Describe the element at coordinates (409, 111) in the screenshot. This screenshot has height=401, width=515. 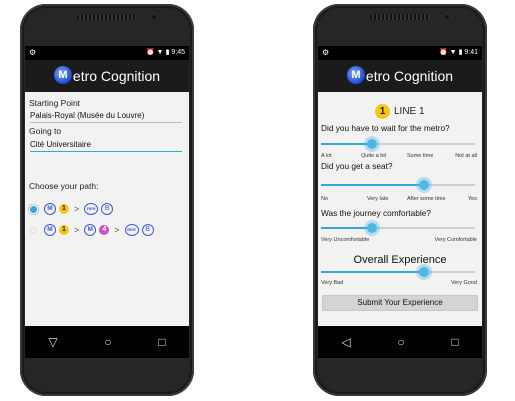
I see `line-label: LINE 1` at that location.